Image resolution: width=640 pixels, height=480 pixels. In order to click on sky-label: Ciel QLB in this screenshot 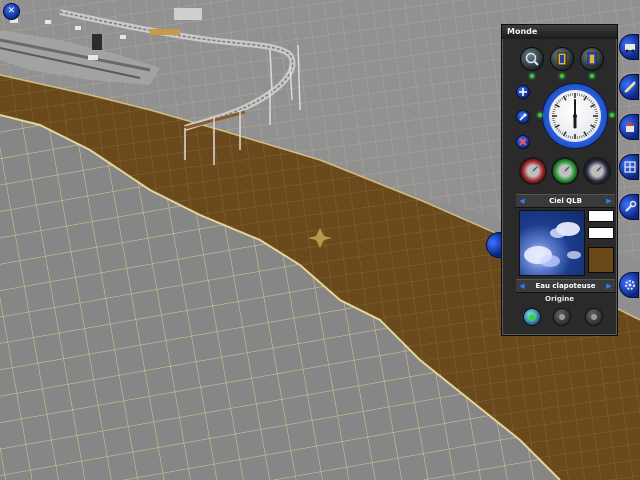, I will do `click(565, 201)`.